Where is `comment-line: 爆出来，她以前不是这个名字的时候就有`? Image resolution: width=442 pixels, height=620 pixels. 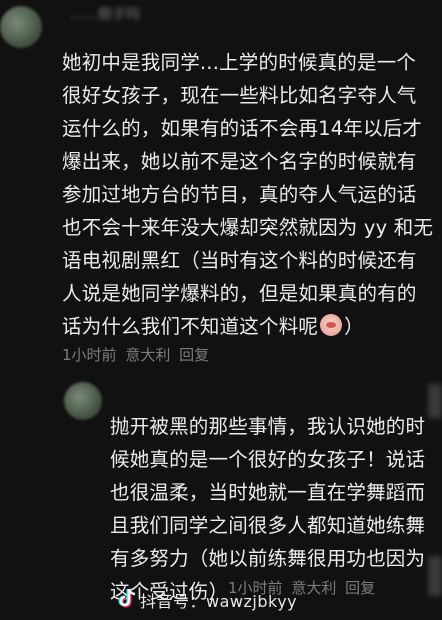 comment-line: 爆出来，她以前不是这个名字的时候就有 is located at coordinates (239, 161).